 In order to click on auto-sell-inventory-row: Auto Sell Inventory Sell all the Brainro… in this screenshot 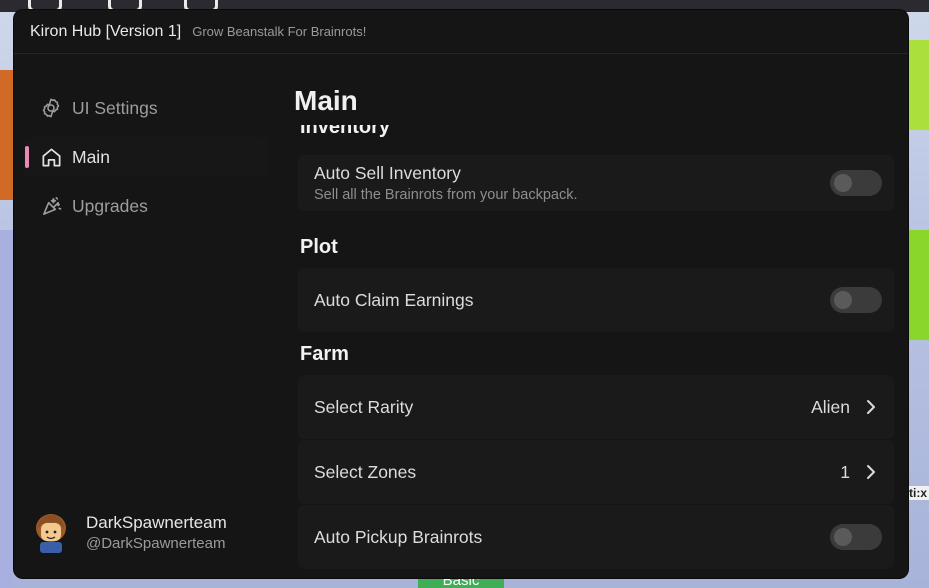, I will do `click(596, 183)`.